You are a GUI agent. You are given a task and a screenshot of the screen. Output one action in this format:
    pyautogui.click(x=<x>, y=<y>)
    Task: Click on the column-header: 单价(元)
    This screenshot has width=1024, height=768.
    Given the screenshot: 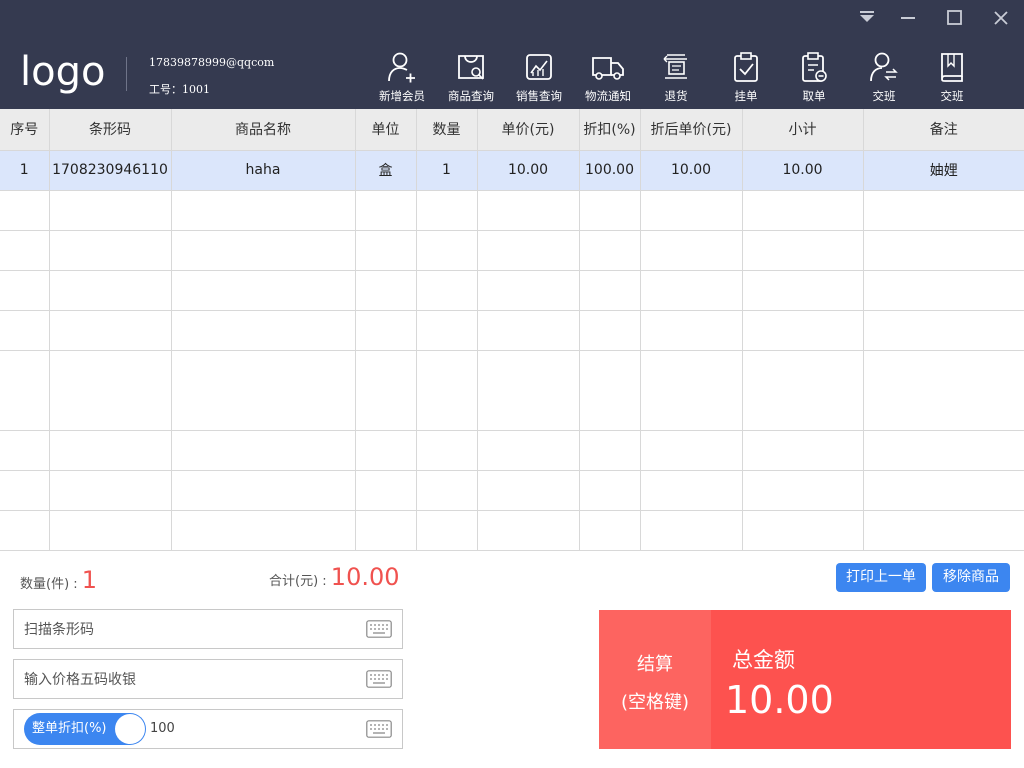 What is the action you would take?
    pyautogui.click(x=528, y=130)
    